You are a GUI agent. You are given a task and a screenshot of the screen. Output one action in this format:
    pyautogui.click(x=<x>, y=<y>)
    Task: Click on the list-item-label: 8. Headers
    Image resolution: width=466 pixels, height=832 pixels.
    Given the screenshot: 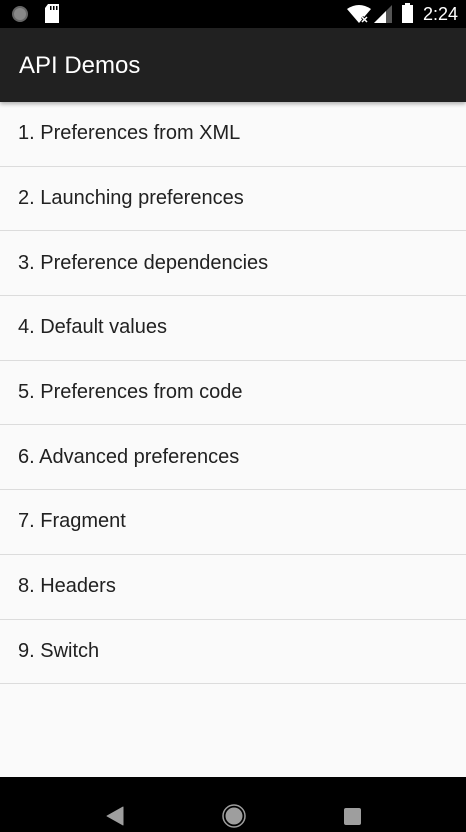 What is the action you would take?
    pyautogui.click(x=67, y=586)
    